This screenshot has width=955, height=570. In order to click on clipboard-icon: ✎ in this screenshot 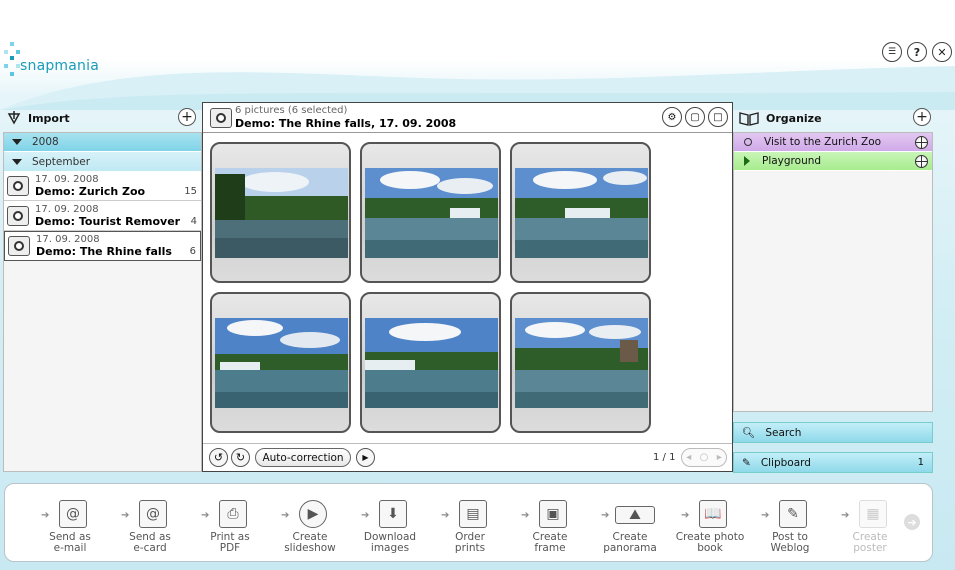, I will do `click(746, 462)`.